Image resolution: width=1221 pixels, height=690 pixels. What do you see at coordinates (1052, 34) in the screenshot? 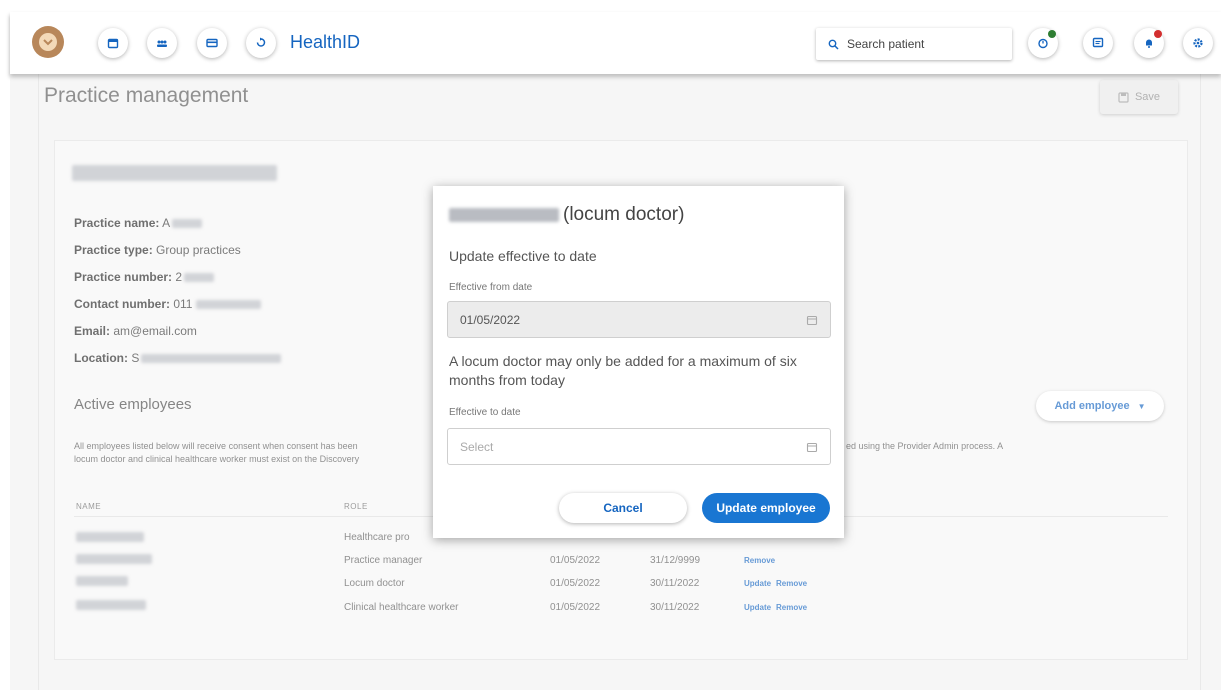
I see `status-dot-green` at bounding box center [1052, 34].